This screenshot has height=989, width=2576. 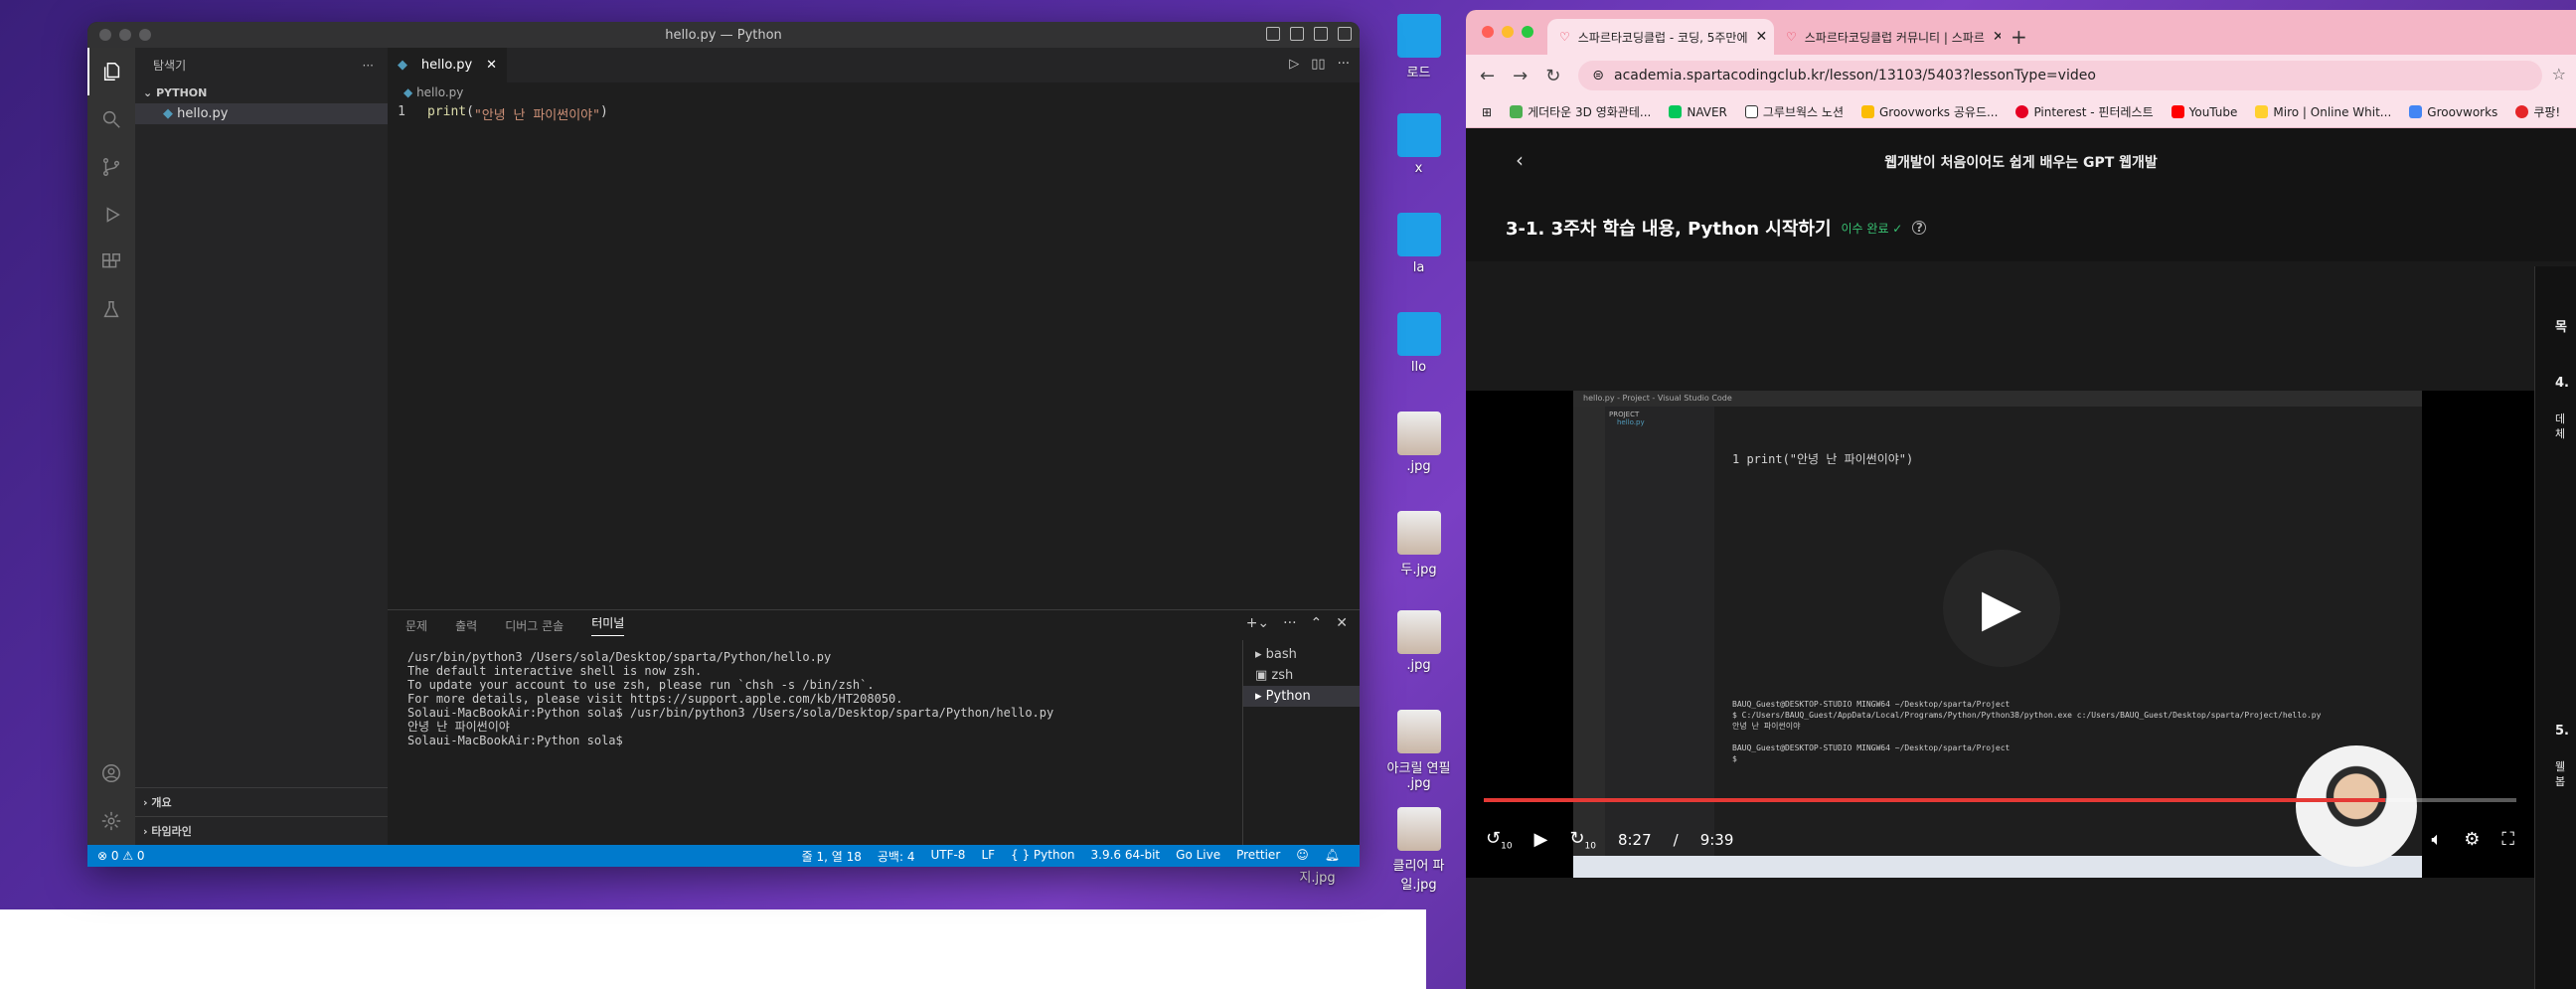 I want to click on browser-tab: ♡ 스파르타코딩클럽 커뮤니티 | 스파르 ✕, so click(x=1887, y=37).